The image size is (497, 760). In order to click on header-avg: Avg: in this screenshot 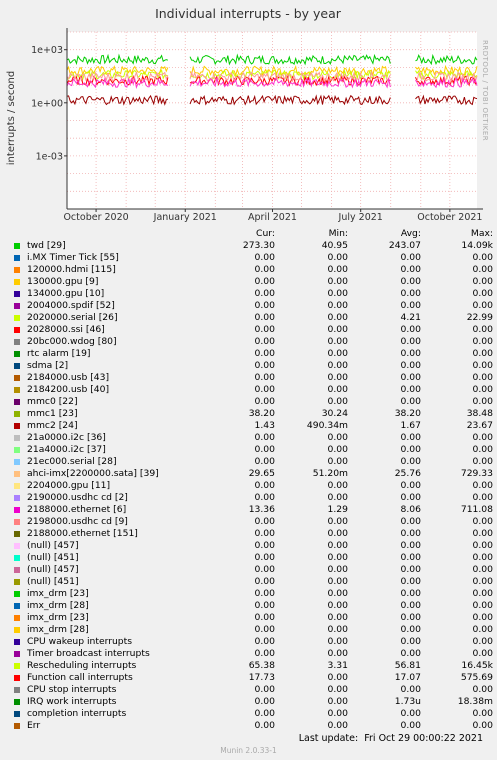, I will do `click(410, 233)`.